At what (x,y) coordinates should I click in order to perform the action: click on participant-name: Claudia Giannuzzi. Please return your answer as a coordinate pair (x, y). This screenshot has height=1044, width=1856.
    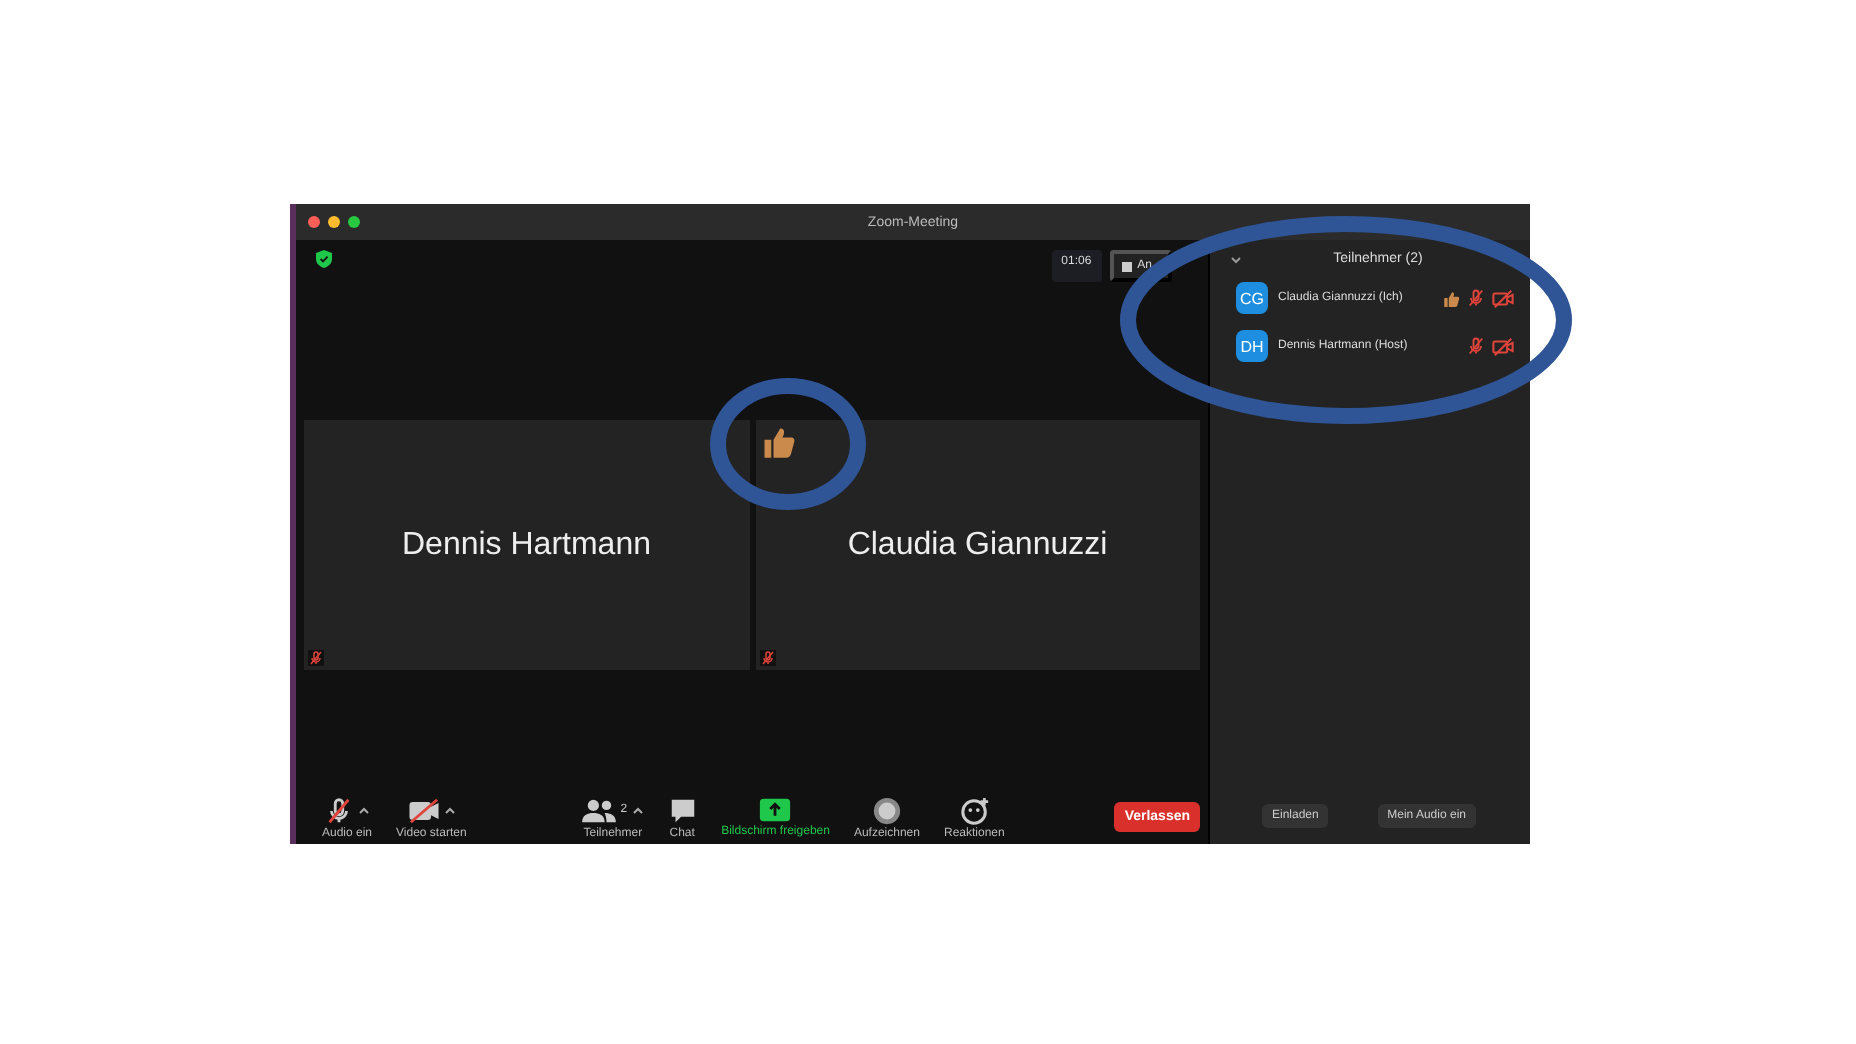
    Looking at the image, I should click on (977, 545).